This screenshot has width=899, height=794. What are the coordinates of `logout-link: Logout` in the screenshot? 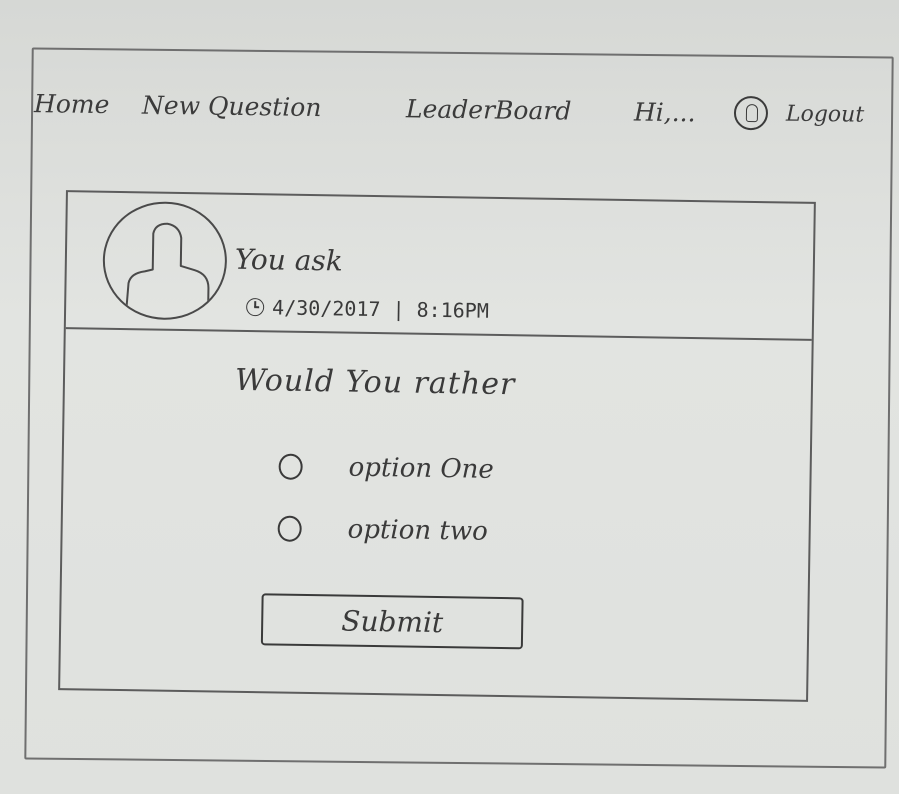 It's located at (825, 114).